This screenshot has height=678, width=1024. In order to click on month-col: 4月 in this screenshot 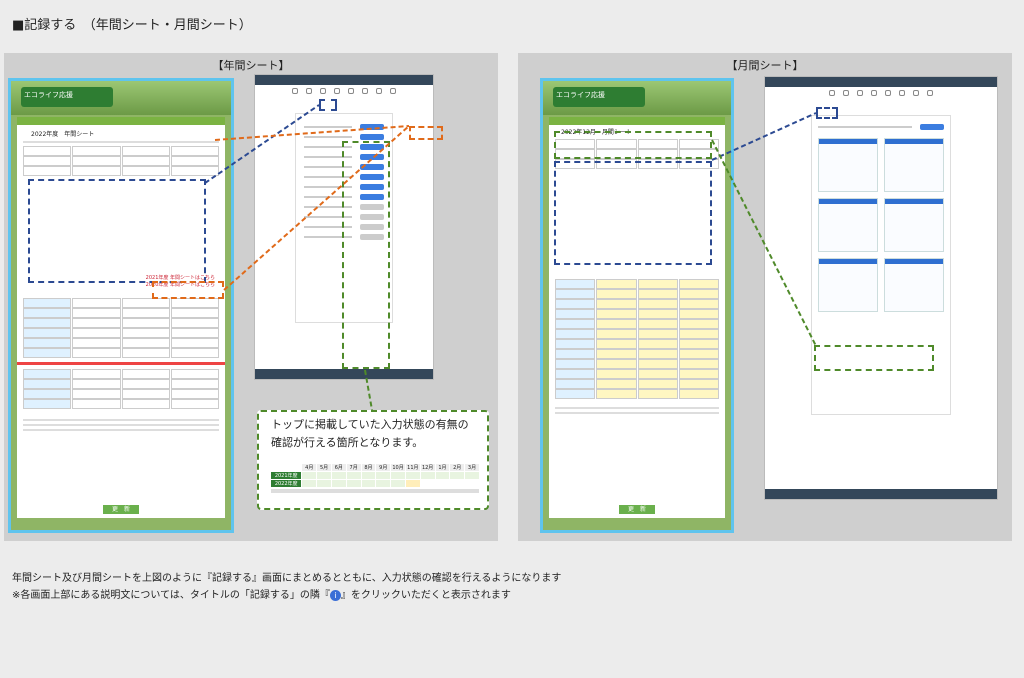, I will do `click(309, 467)`.